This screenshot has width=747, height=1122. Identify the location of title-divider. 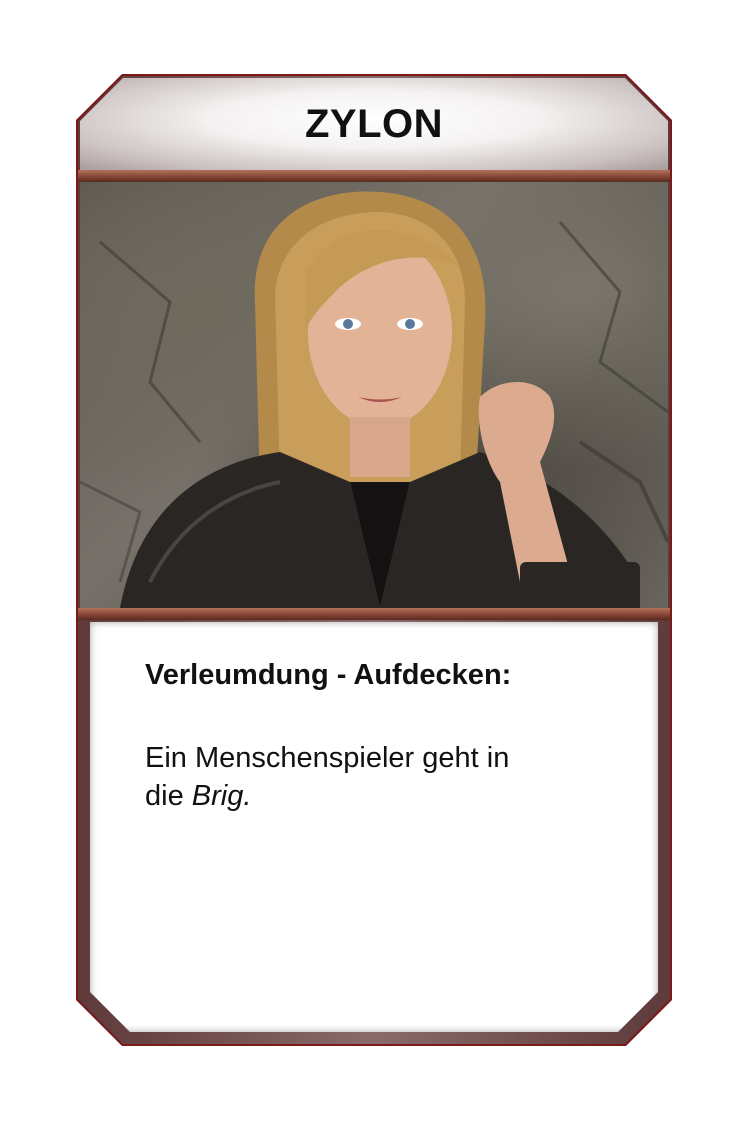
(374, 176).